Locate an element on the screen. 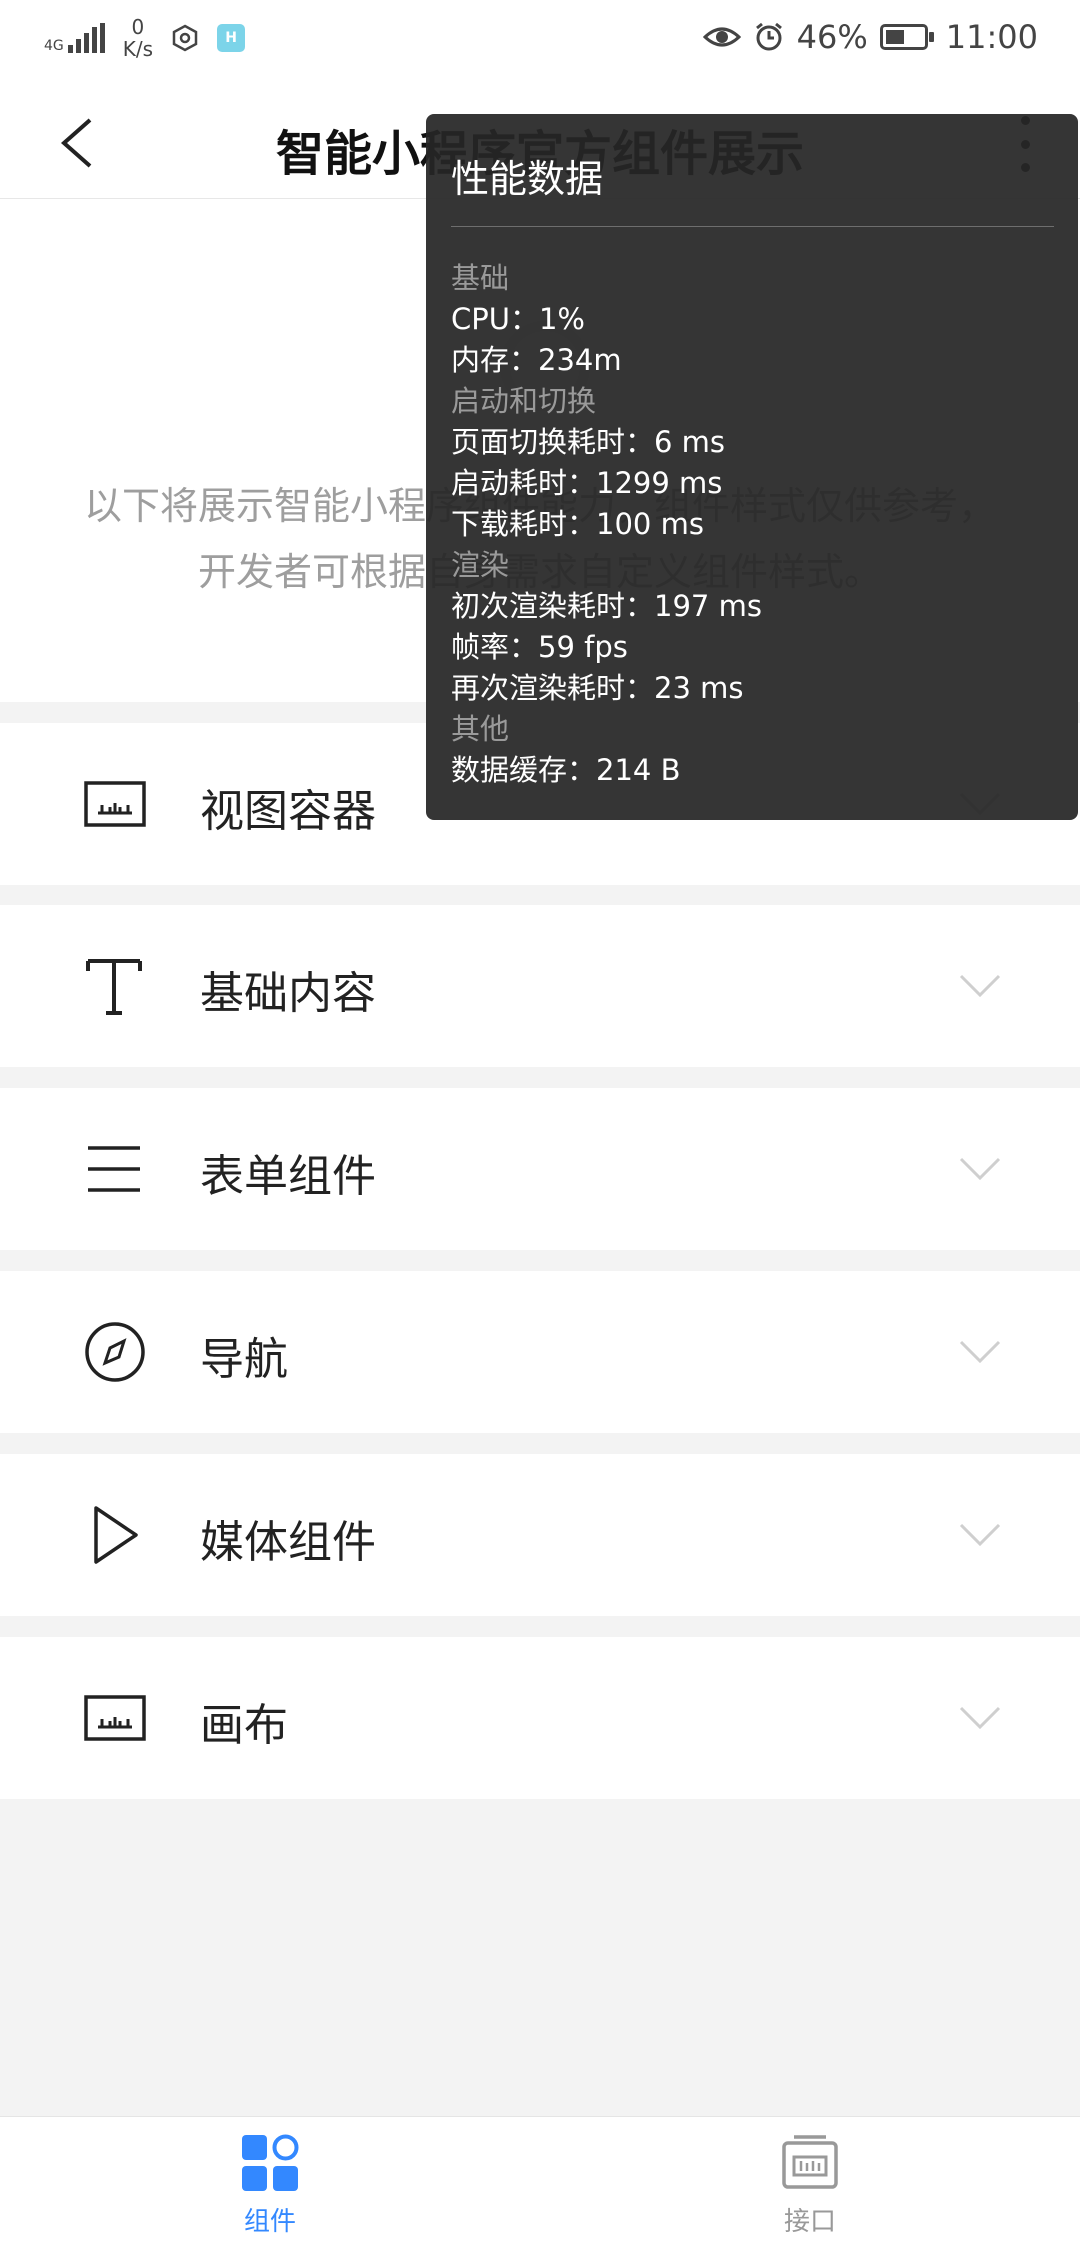 The image size is (1080, 2245). hexagon-icon is located at coordinates (185, 38).